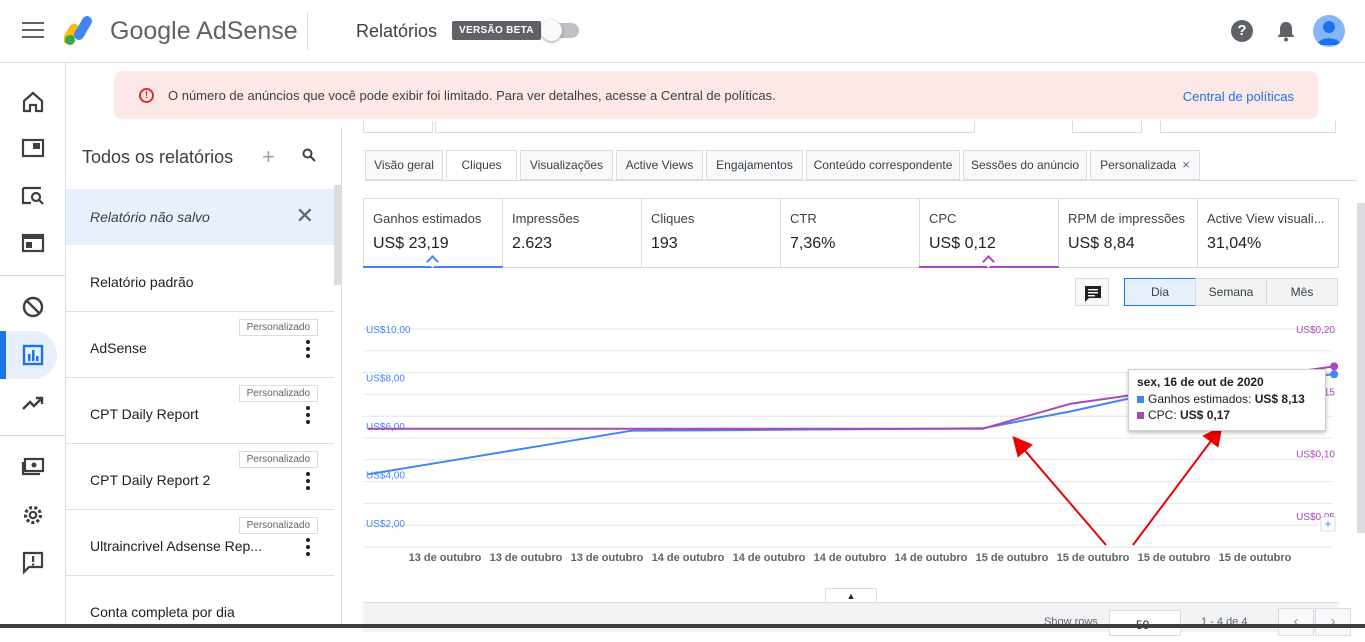 The width and height of the screenshot is (1365, 642). I want to click on menu-icon, so click(33, 31).